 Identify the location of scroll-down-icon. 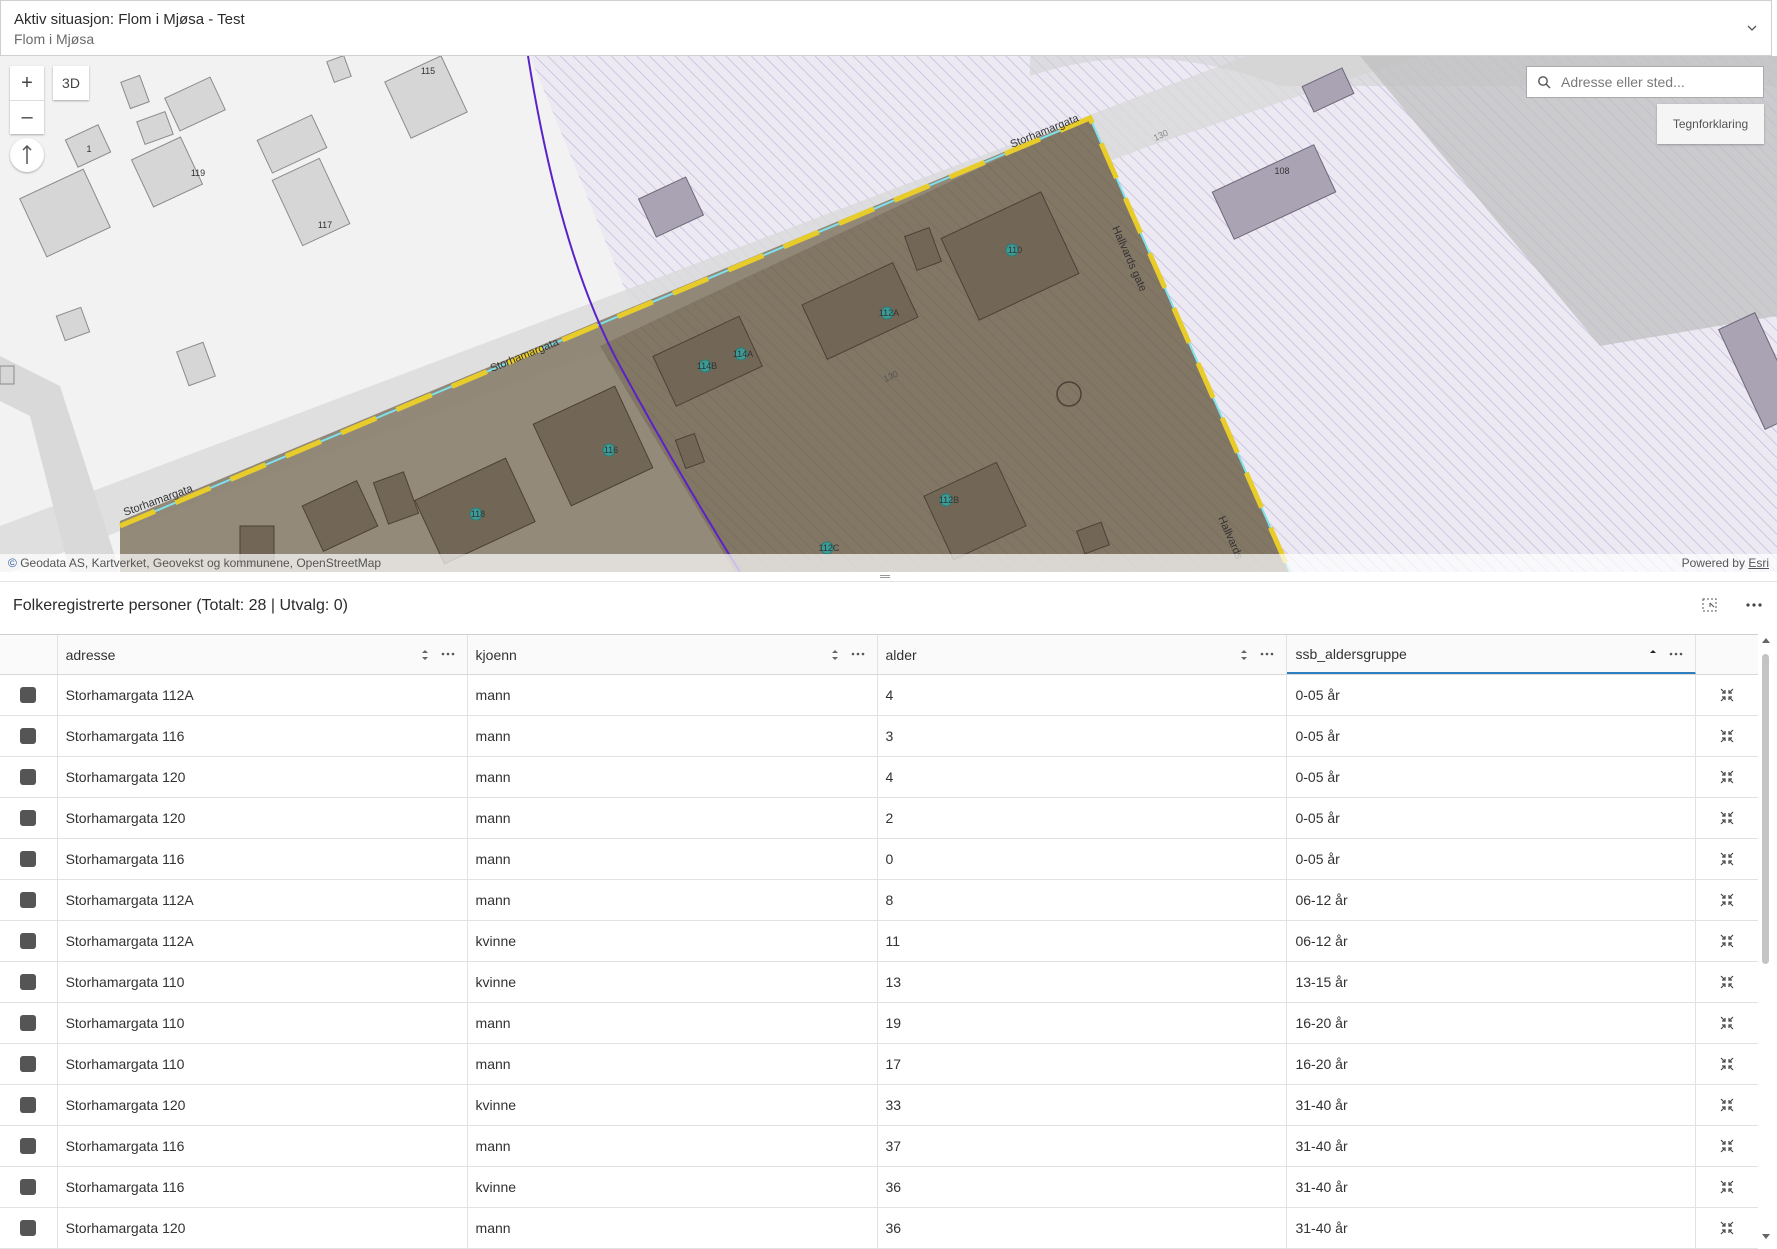
(1766, 1237).